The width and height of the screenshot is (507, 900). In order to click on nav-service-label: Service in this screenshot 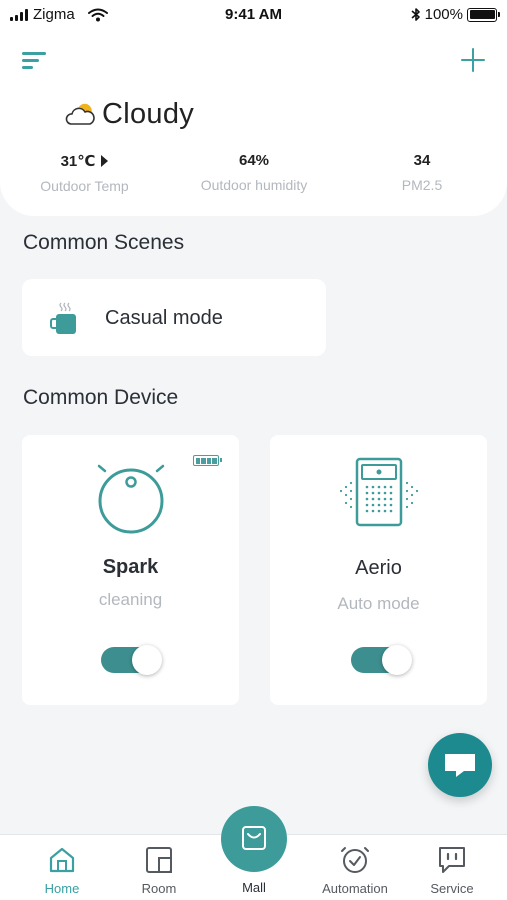, I will do `click(452, 888)`.